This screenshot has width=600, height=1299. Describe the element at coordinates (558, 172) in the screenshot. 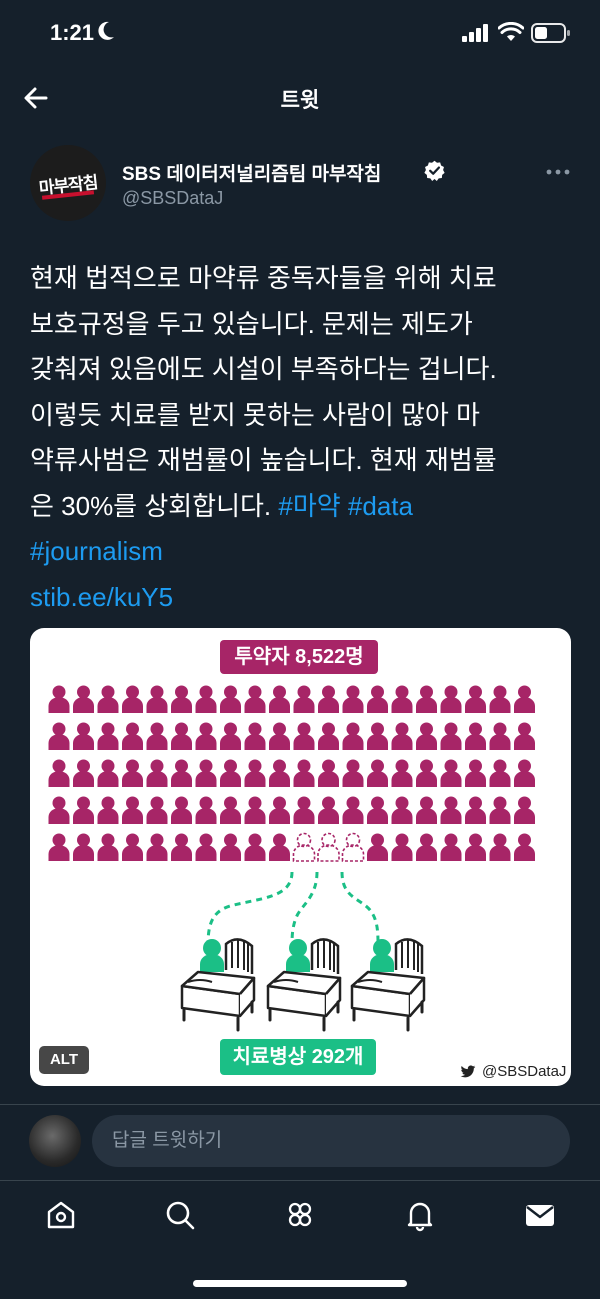

I see `more-options-icon` at that location.